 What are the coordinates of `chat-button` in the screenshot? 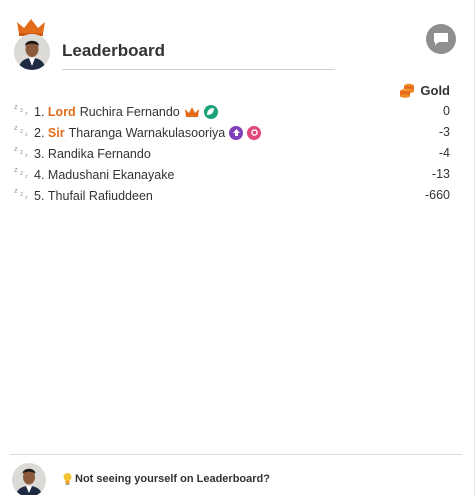 It's located at (441, 39).